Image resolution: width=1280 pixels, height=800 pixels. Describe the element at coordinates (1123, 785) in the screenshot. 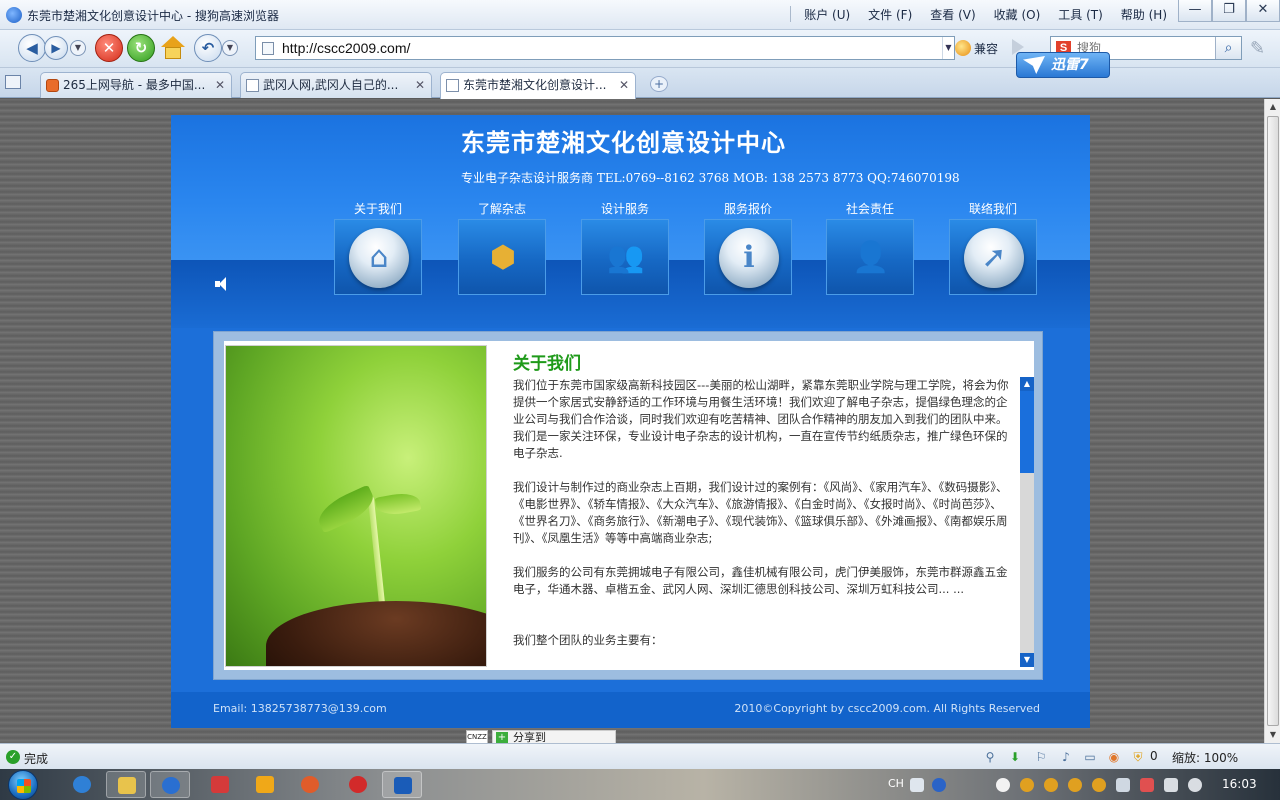

I see `network-icon` at that location.